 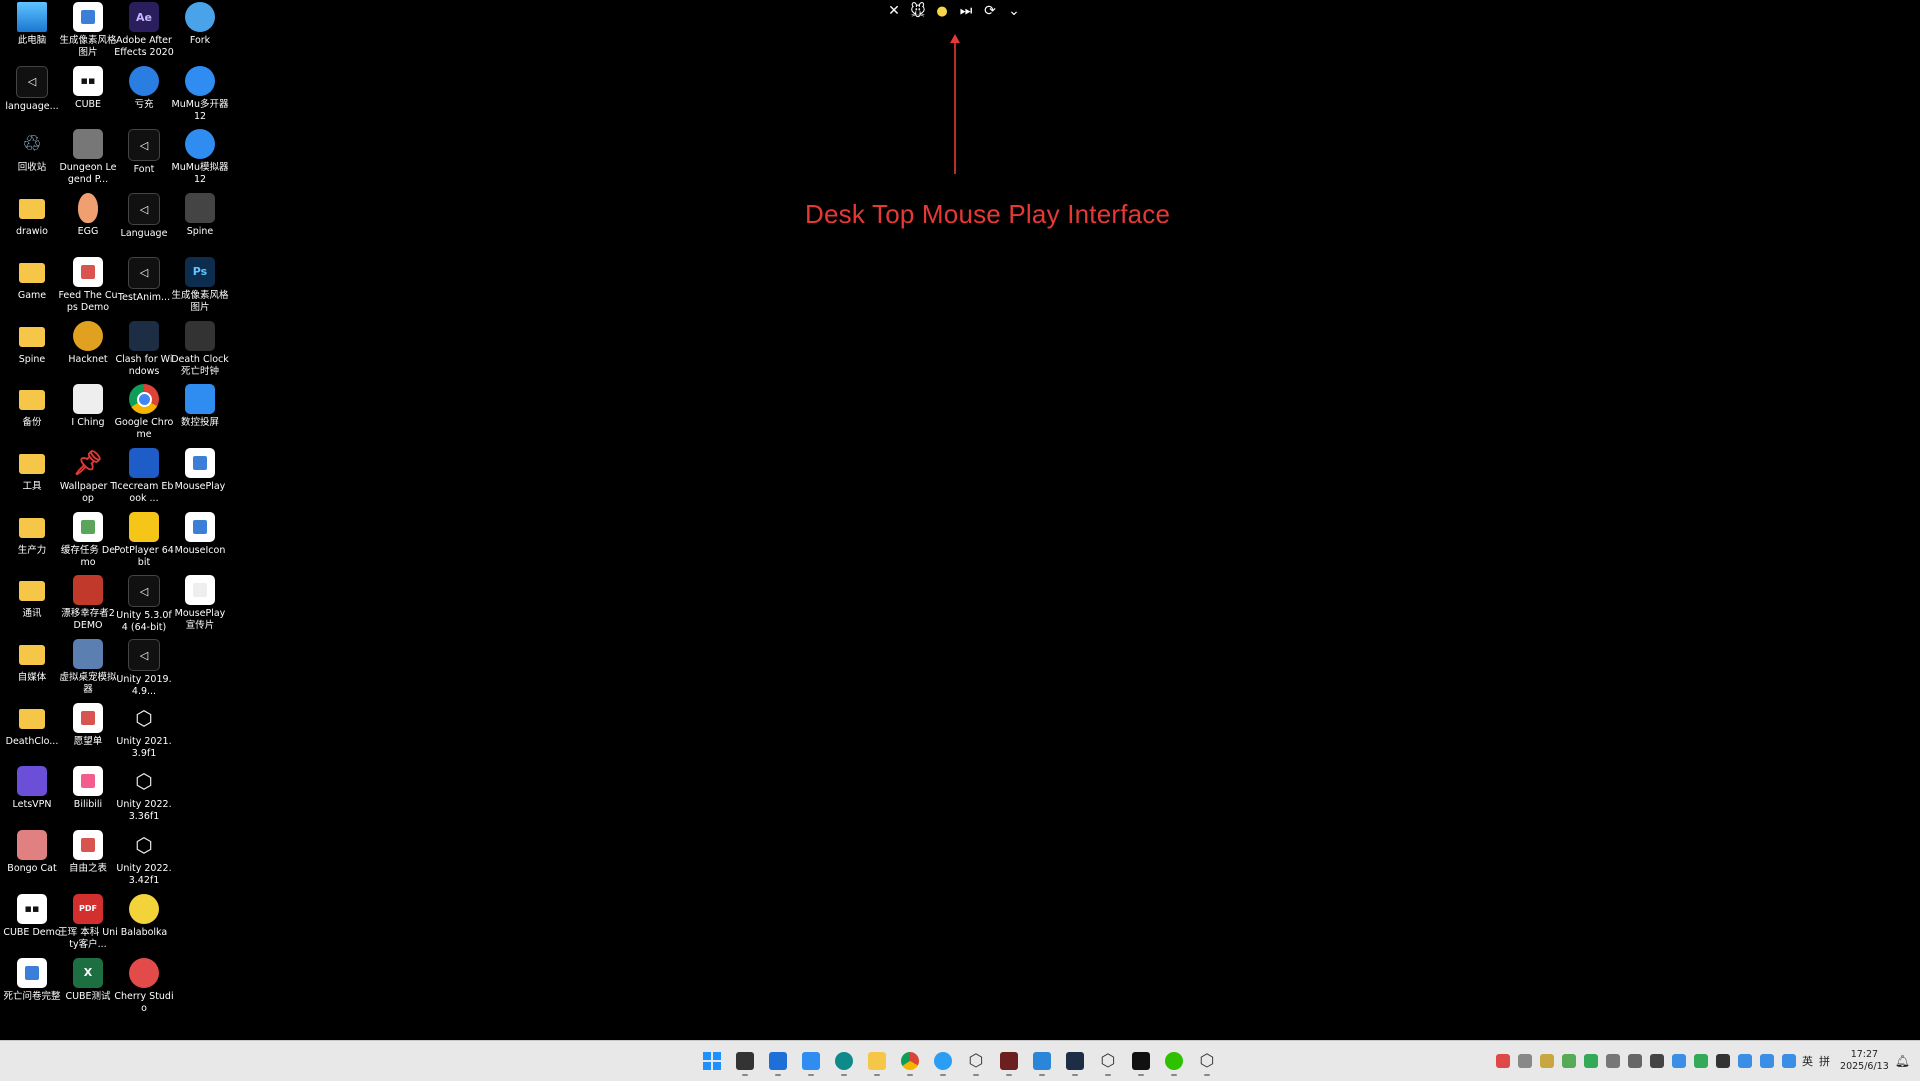 What do you see at coordinates (200, 33) in the screenshot?
I see `desktop-icon: Fork` at bounding box center [200, 33].